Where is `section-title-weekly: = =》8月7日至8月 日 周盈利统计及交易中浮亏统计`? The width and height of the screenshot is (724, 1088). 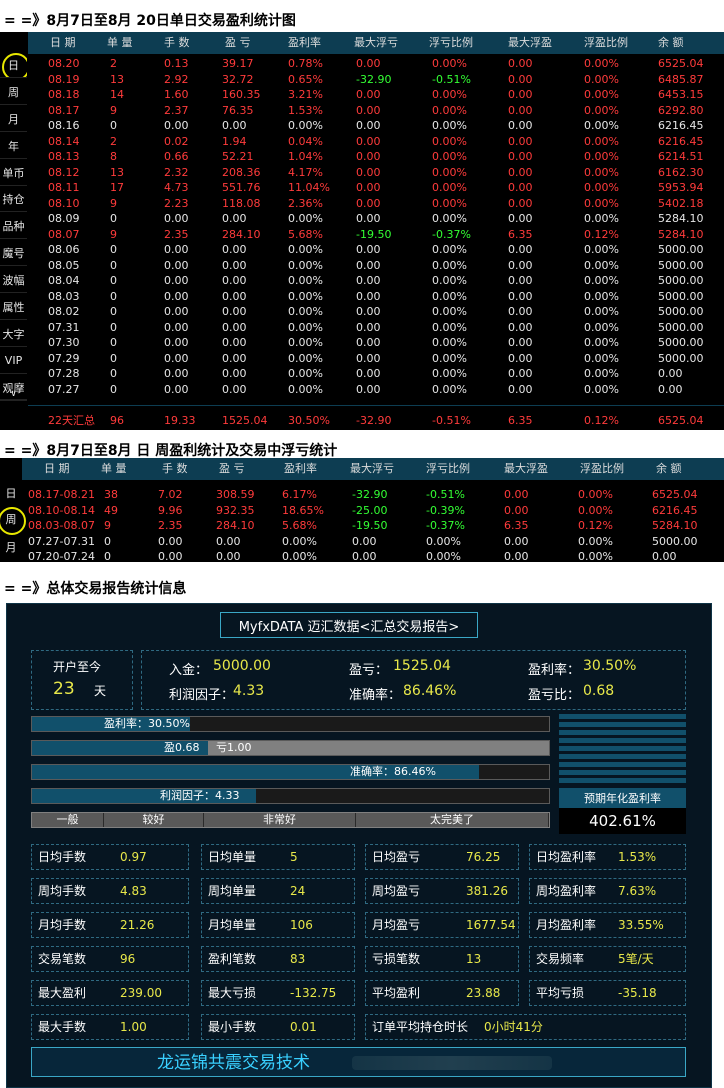
section-title-weekly: = =》8月7日至8月 日 周盈利统计及交易中浮亏统计 is located at coordinates (171, 451).